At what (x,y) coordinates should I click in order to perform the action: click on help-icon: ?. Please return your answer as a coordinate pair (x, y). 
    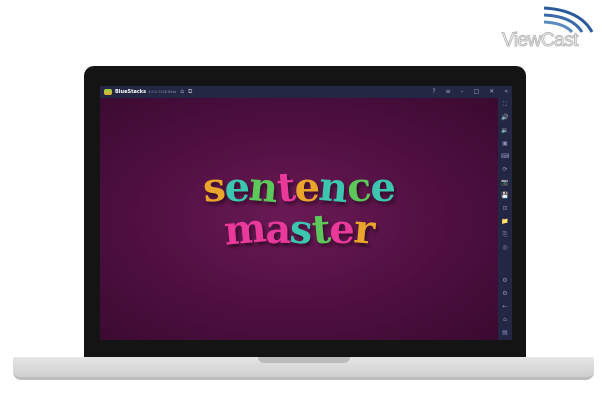
    Looking at the image, I should click on (433, 92).